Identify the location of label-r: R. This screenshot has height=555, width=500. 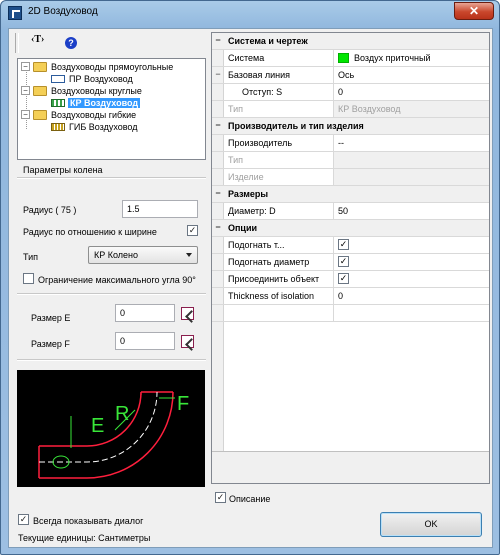
(122, 414).